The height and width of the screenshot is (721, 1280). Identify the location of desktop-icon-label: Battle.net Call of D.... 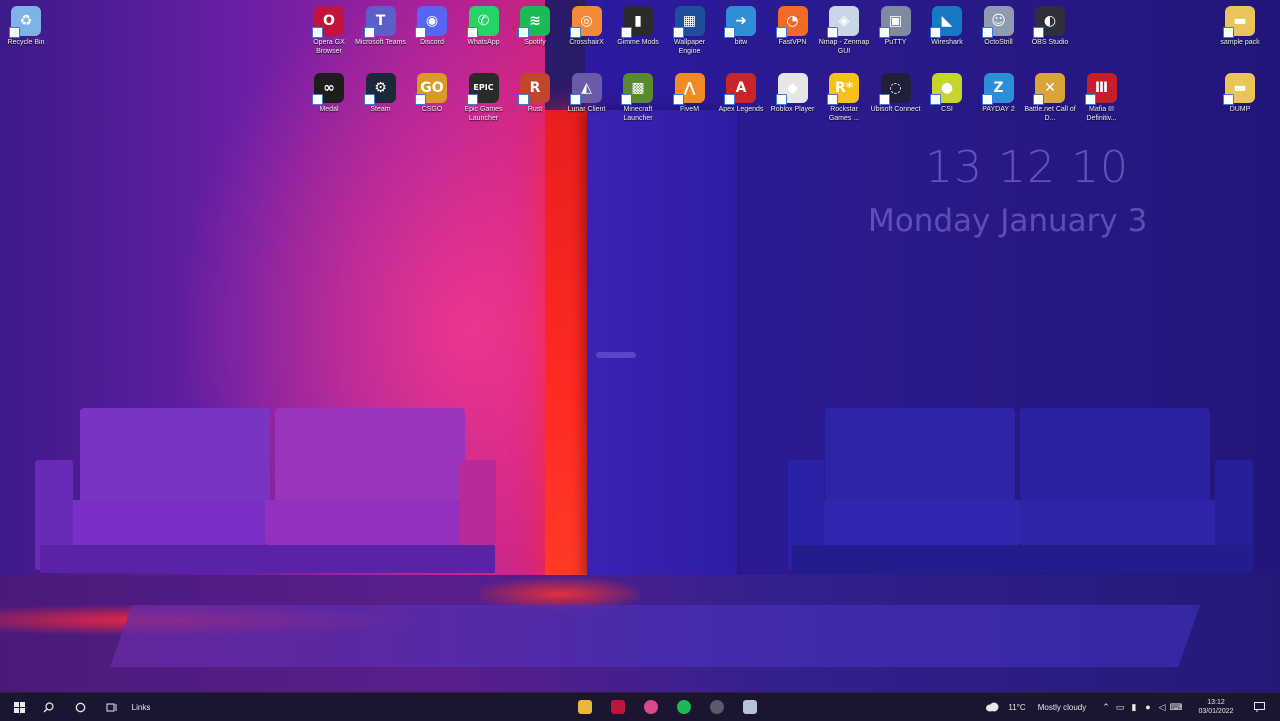
(1050, 114).